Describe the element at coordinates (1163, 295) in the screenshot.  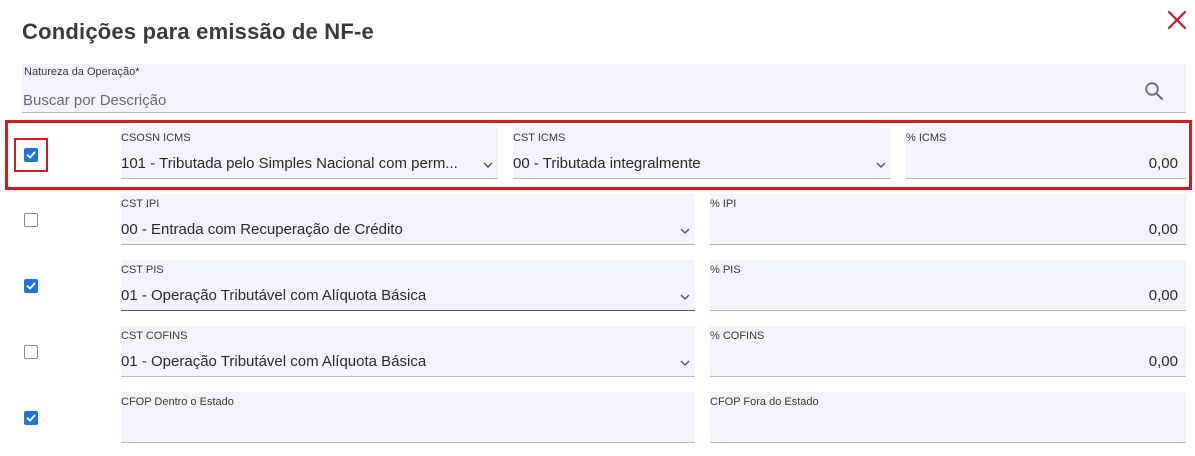
I see `perc-pis-value: 0,00` at that location.